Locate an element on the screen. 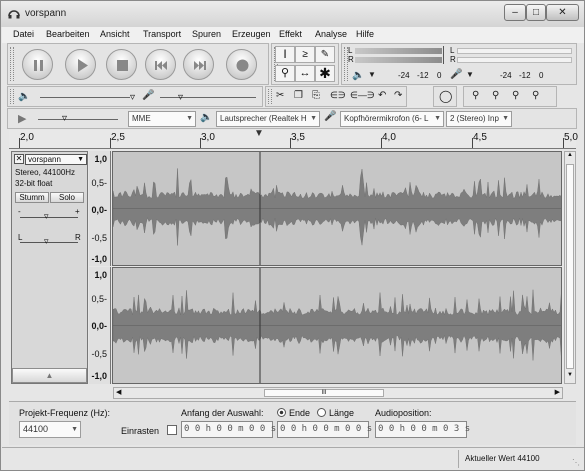  microphone-icon: 🎤 is located at coordinates (456, 74).